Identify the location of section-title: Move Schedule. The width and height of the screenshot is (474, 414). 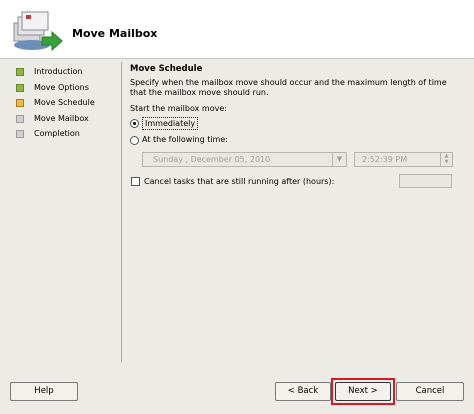
(166, 69).